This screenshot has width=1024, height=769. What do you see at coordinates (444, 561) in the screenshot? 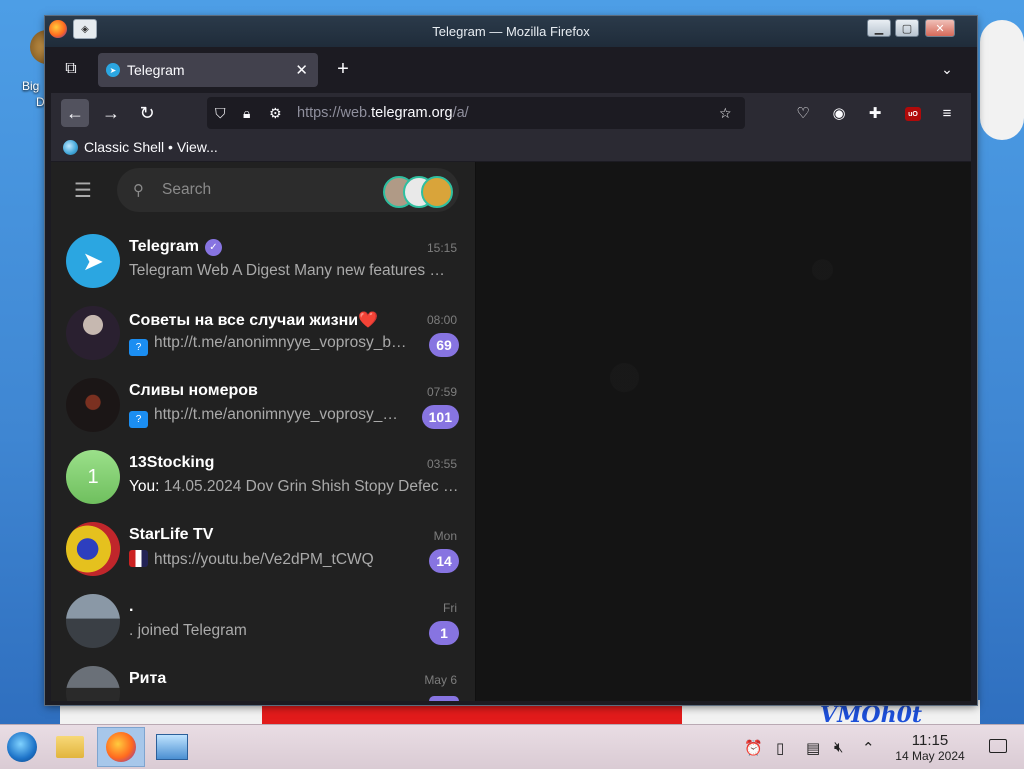
I see `unread-badge: 14` at bounding box center [444, 561].